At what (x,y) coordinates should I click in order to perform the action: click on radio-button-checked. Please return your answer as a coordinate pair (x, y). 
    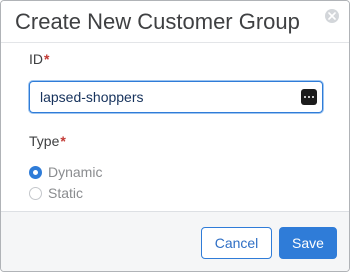
    Looking at the image, I should click on (35, 172).